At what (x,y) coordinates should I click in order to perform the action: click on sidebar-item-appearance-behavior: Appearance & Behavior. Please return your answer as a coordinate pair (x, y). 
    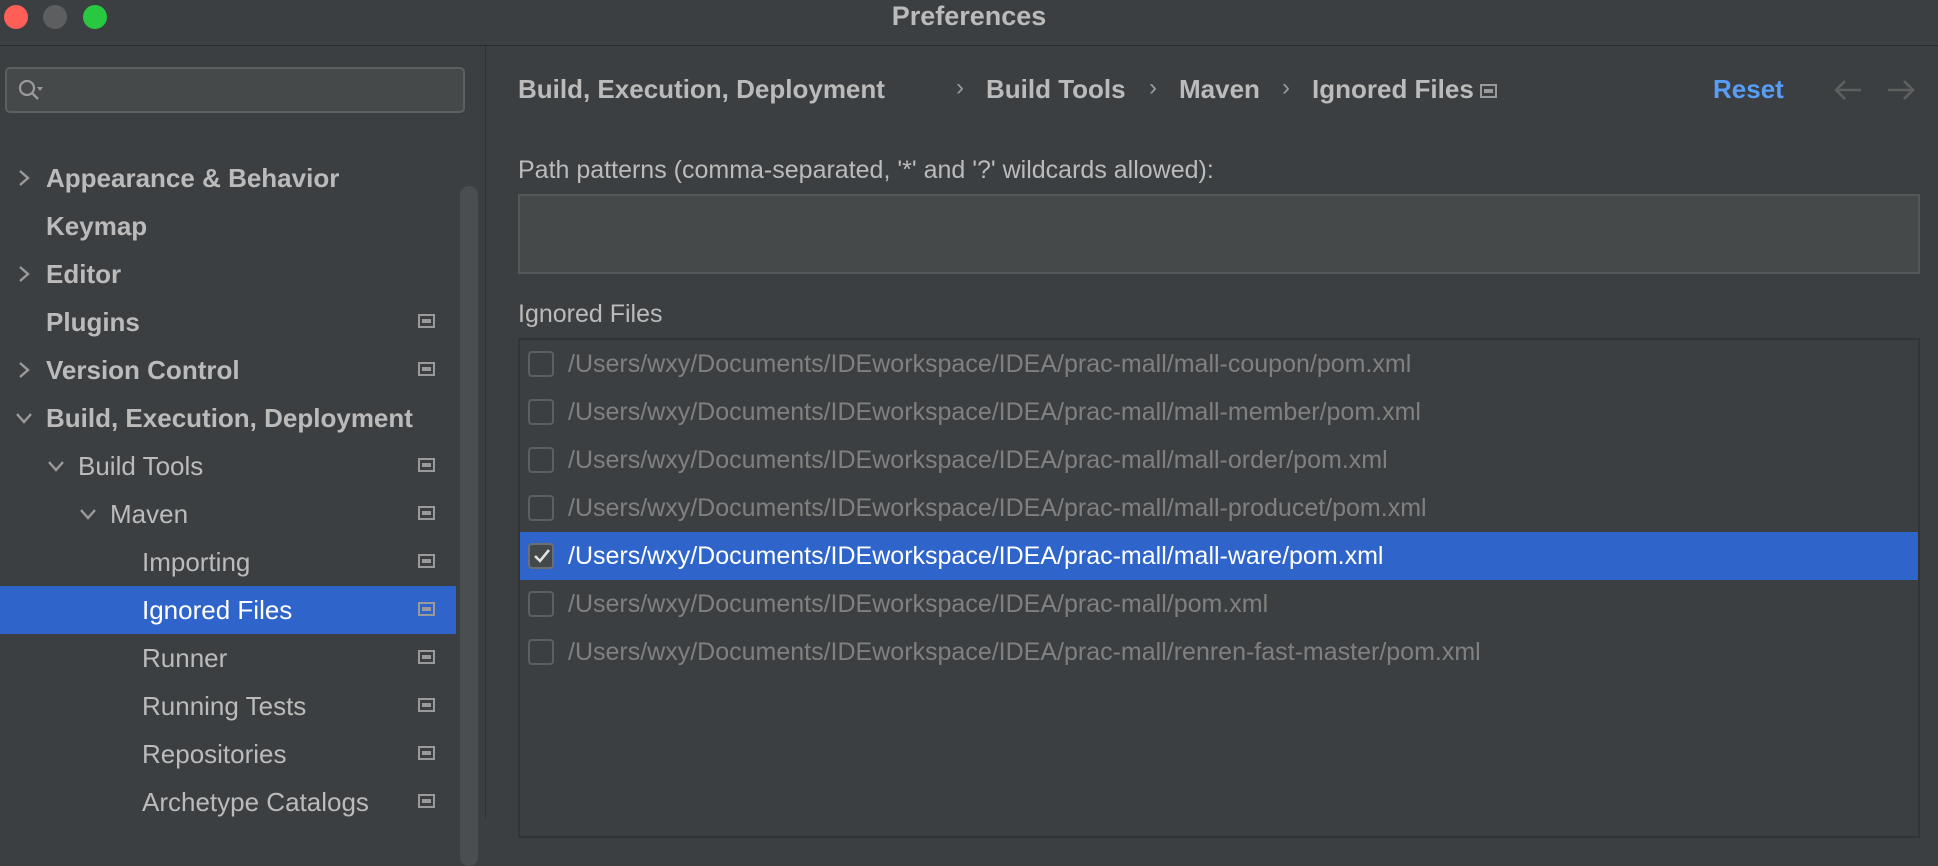
    Looking at the image, I should click on (228, 178).